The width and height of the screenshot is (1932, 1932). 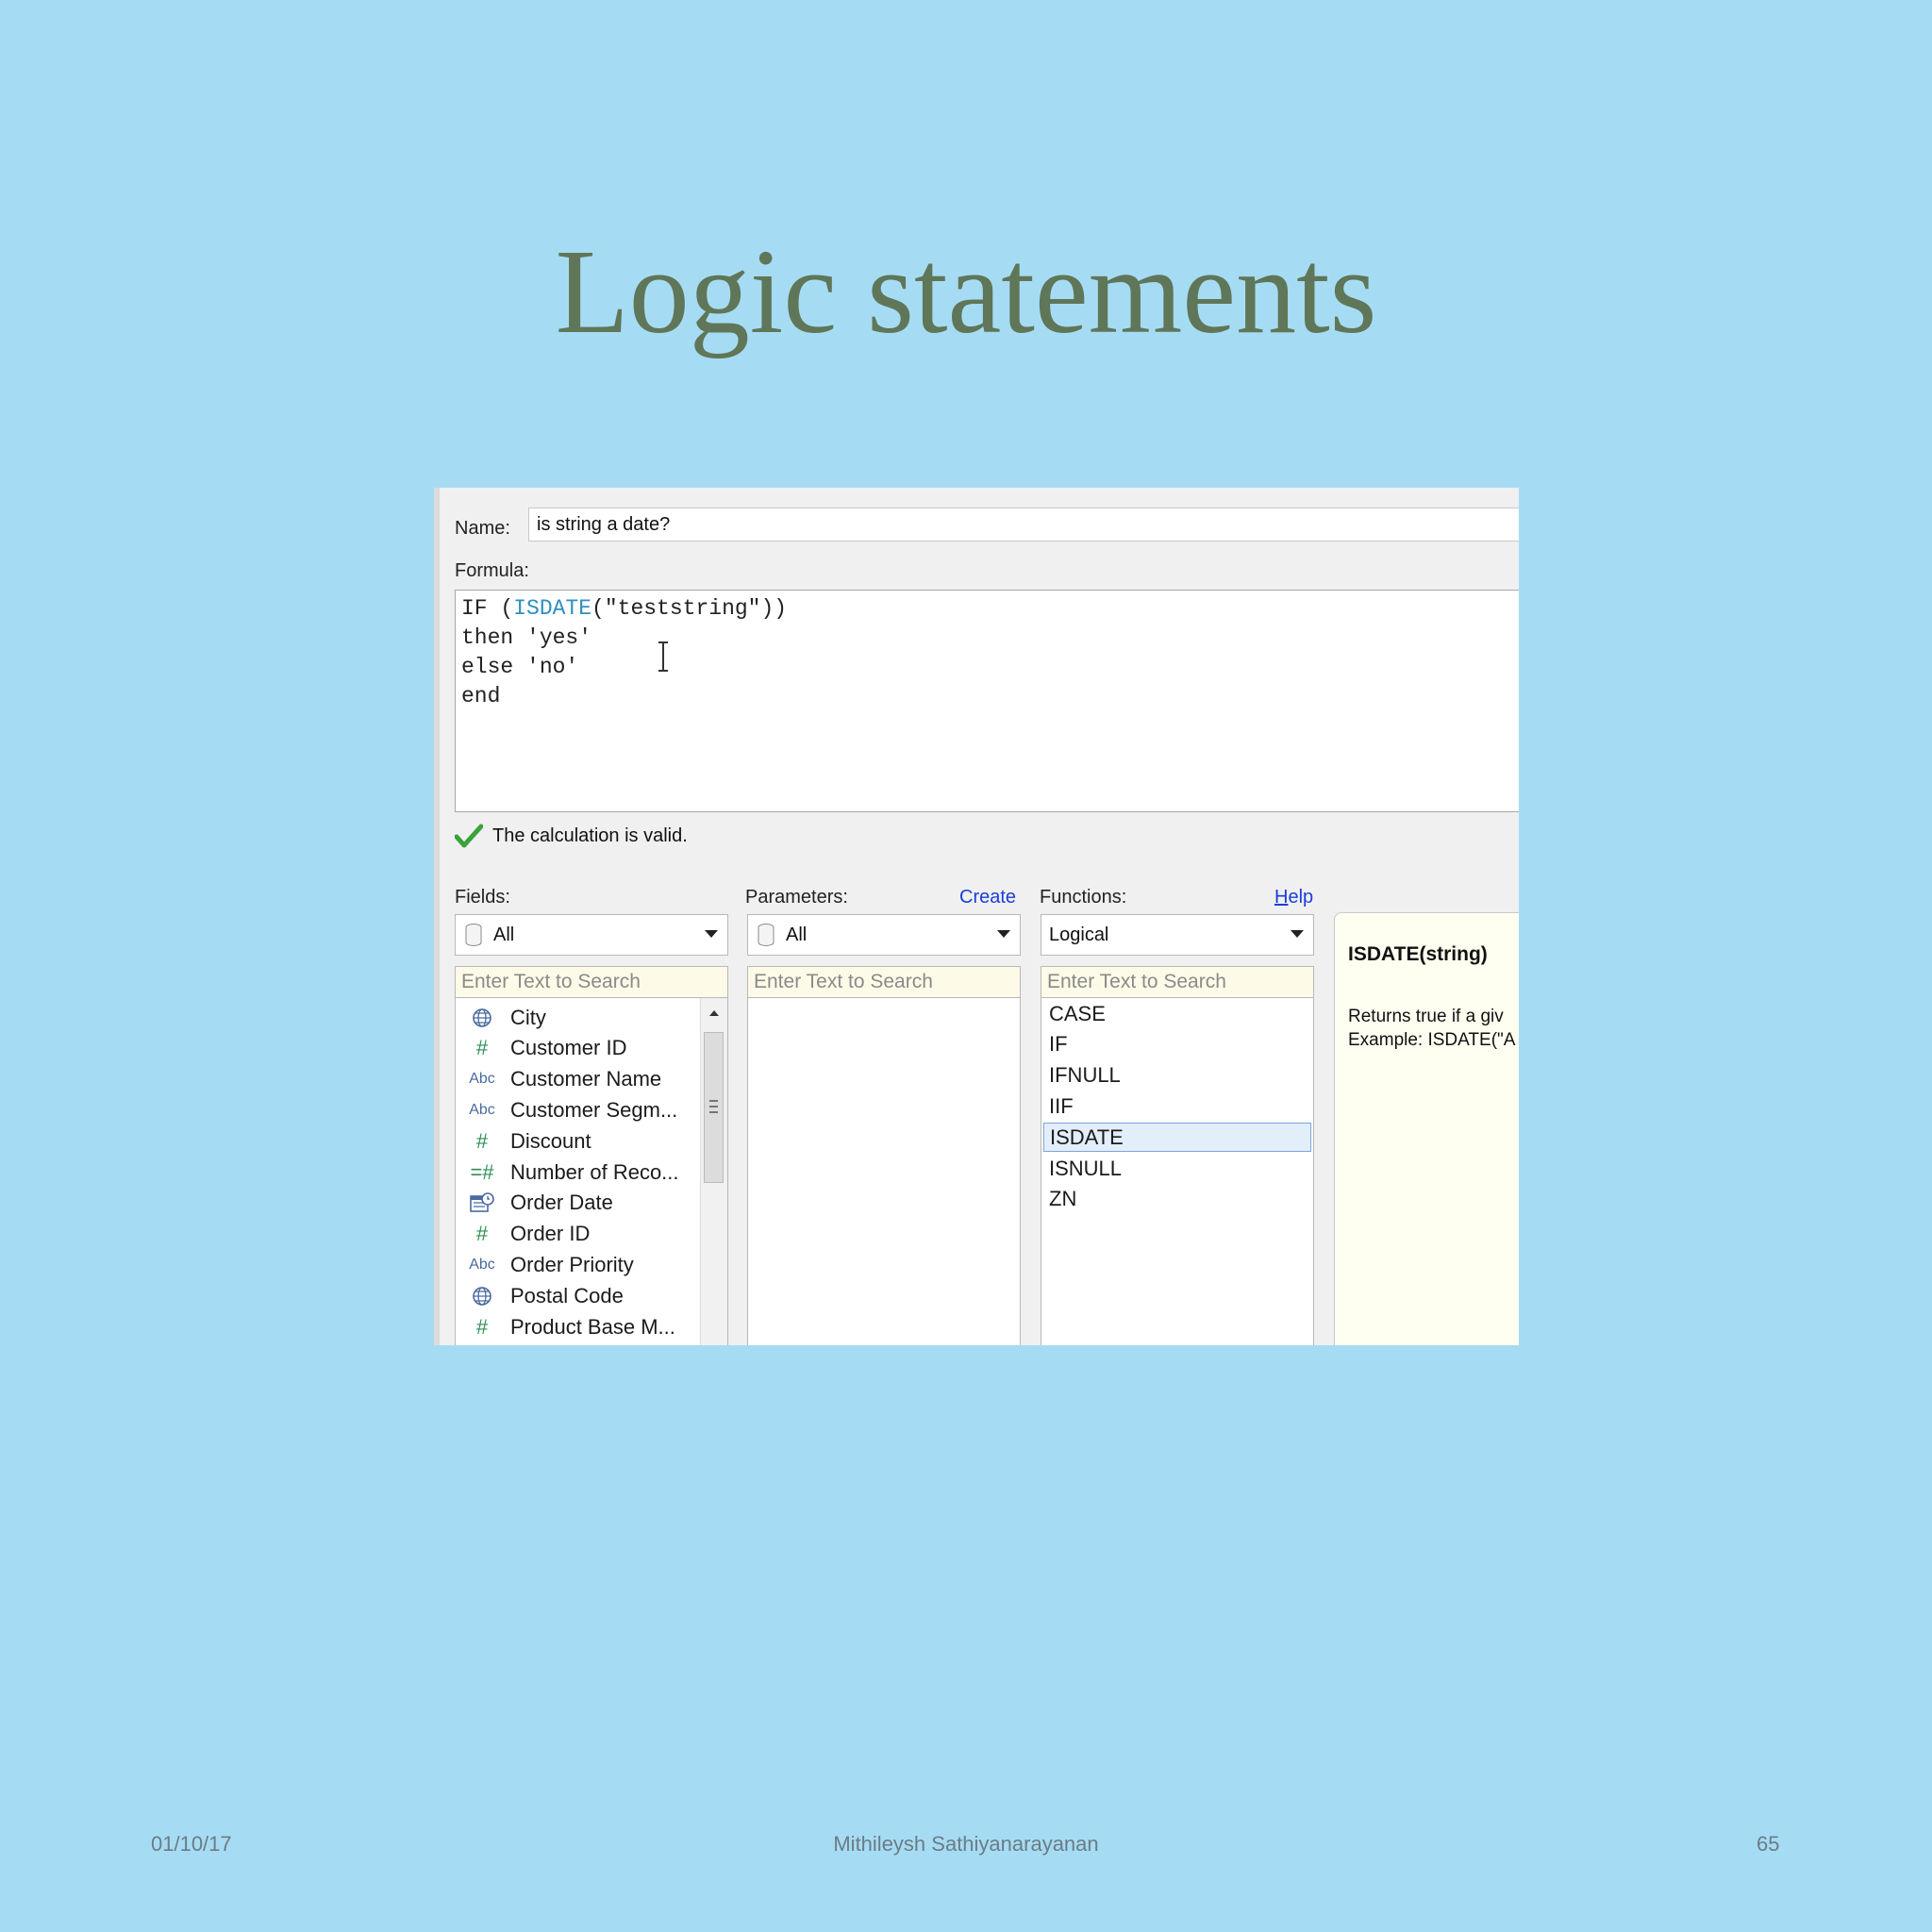 I want to click on field-item: # Order ID, so click(x=528, y=1234).